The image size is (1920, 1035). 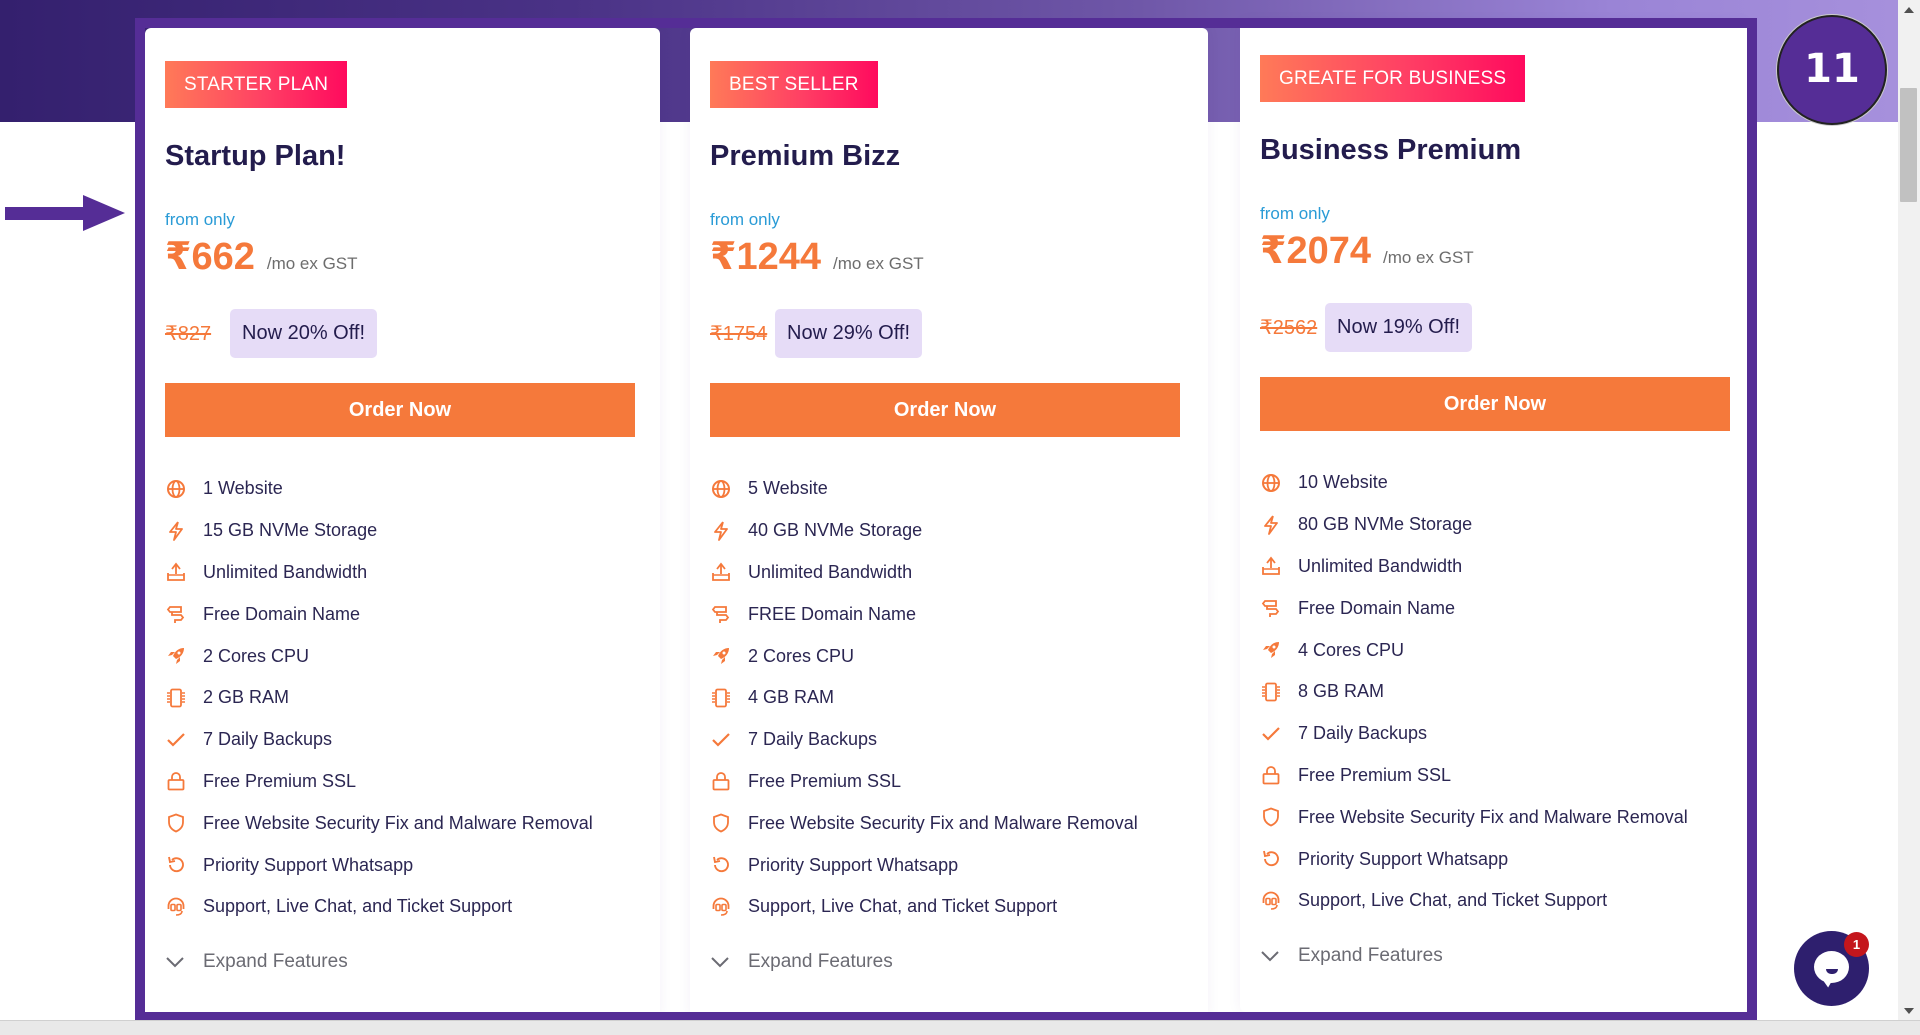 I want to click on feature-item: Free Domain Name, so click(x=379, y=614).